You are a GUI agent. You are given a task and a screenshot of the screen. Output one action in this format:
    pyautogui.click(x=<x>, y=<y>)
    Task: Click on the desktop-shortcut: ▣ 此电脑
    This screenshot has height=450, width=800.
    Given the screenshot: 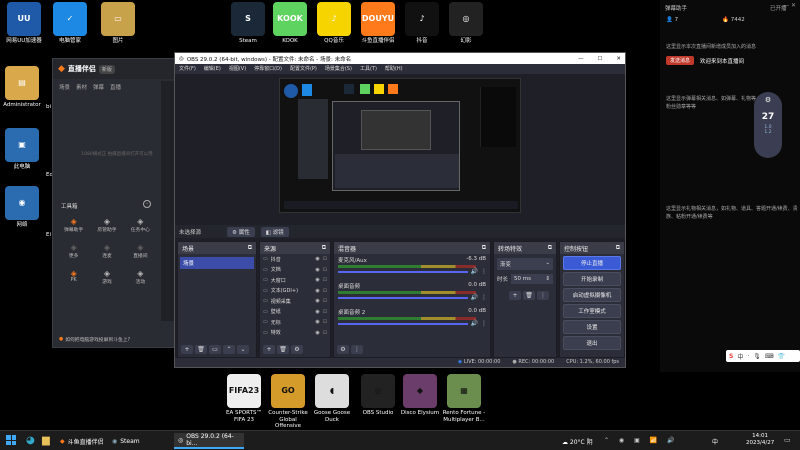 What is the action you would take?
    pyautogui.click(x=22, y=149)
    